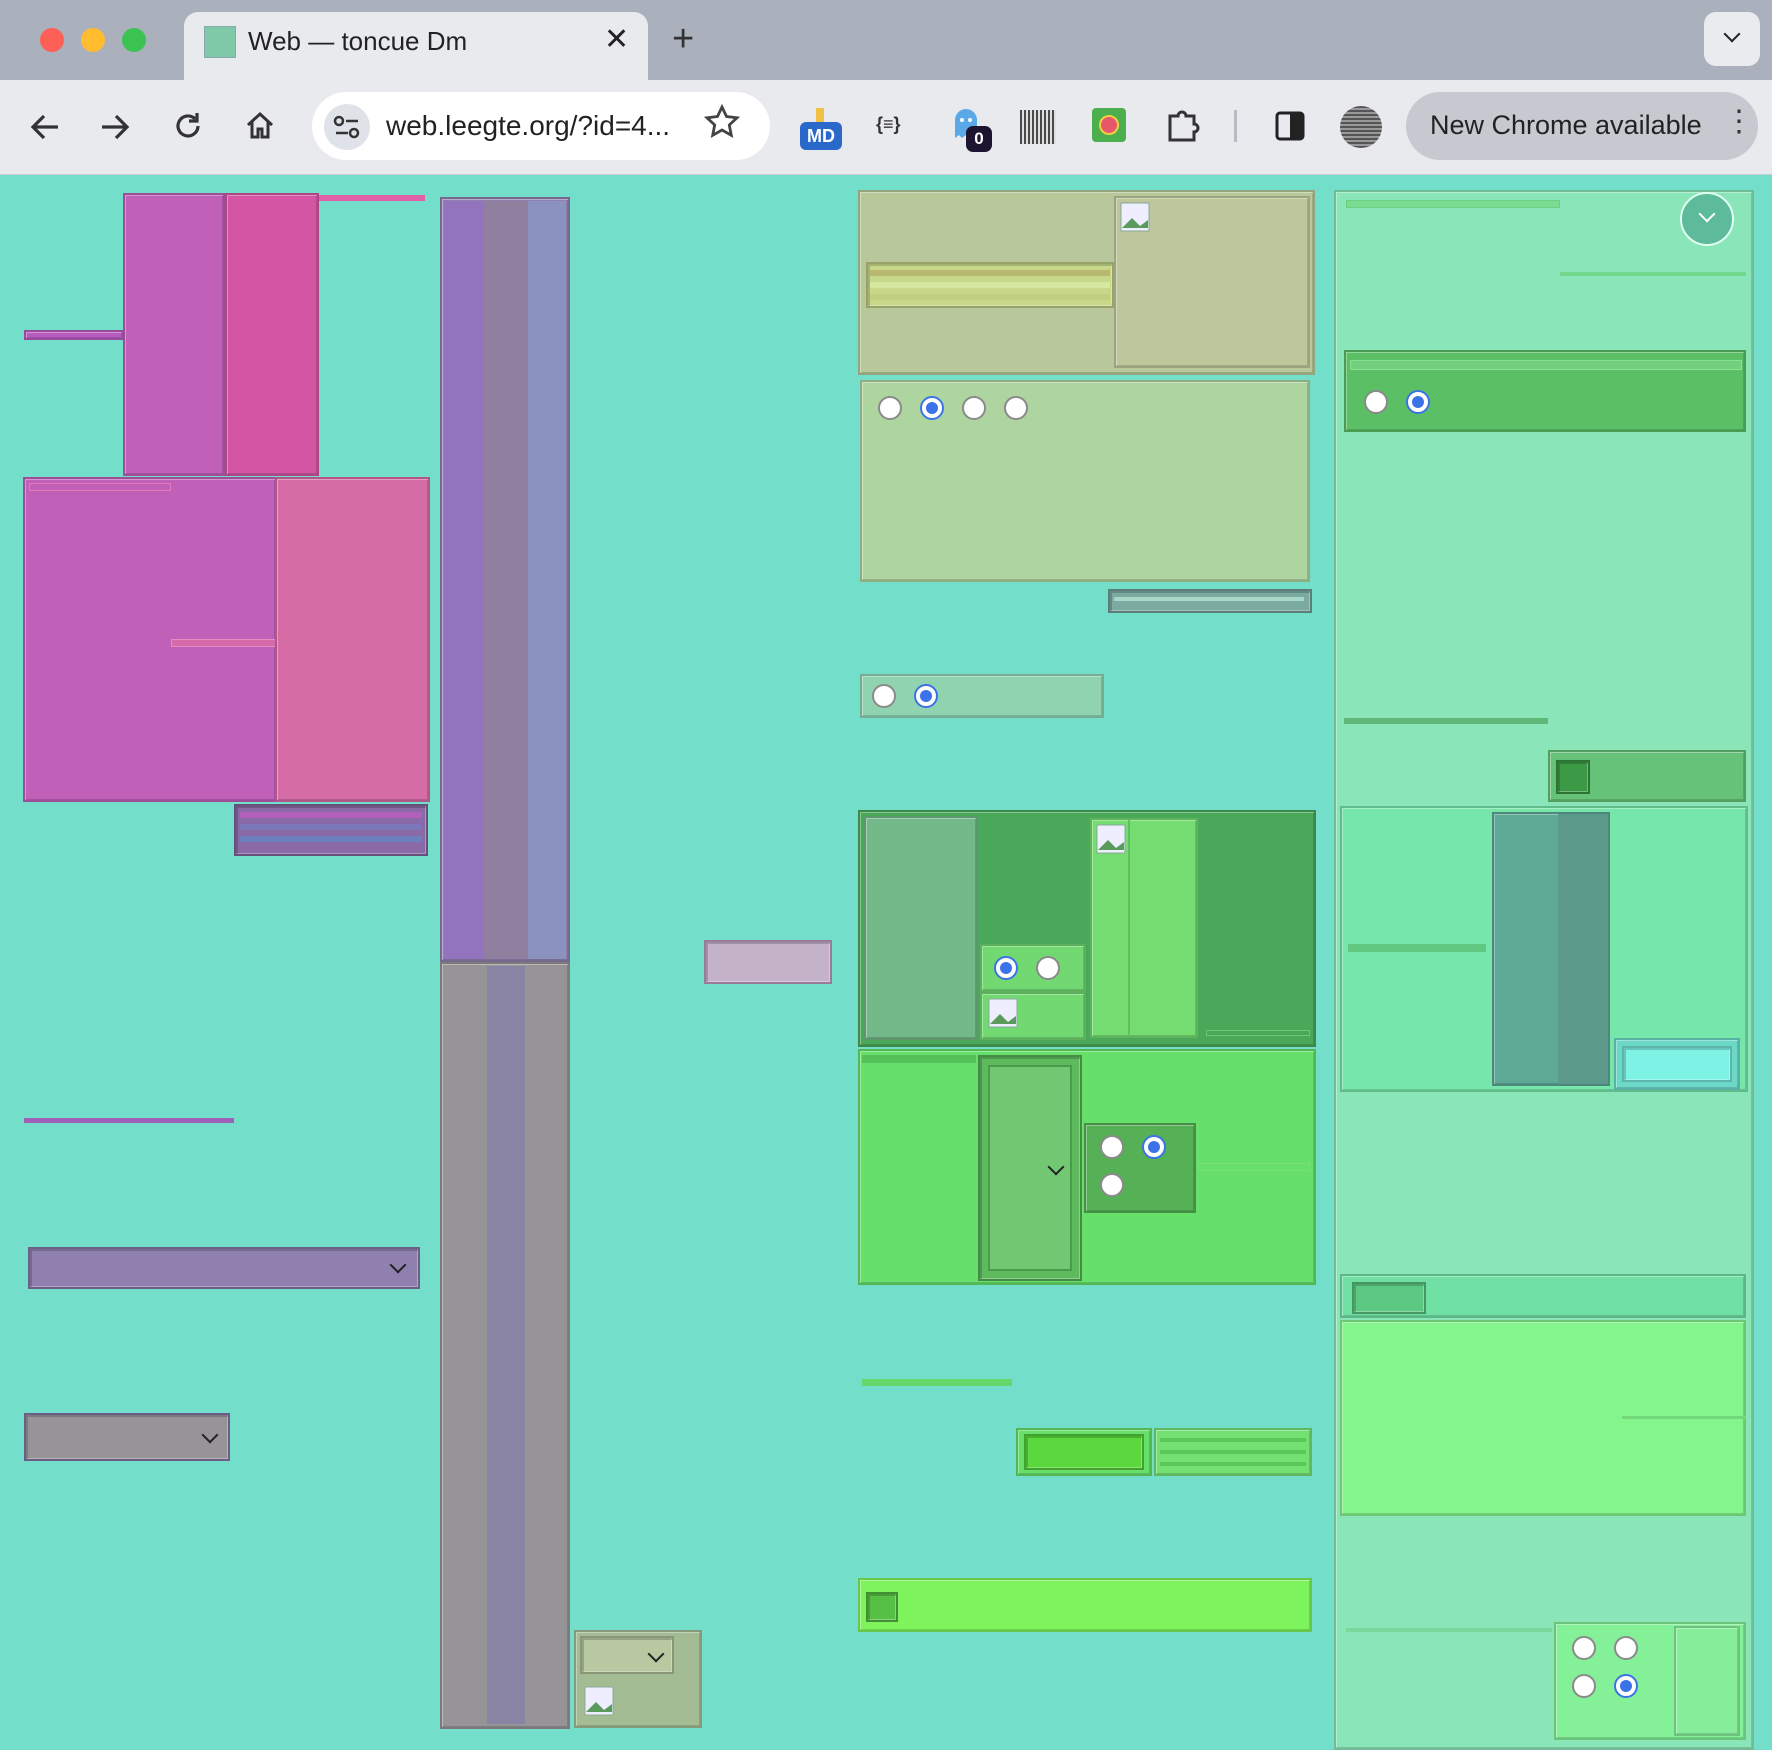  What do you see at coordinates (1647, 776) in the screenshot?
I see `right-progress-bar` at bounding box center [1647, 776].